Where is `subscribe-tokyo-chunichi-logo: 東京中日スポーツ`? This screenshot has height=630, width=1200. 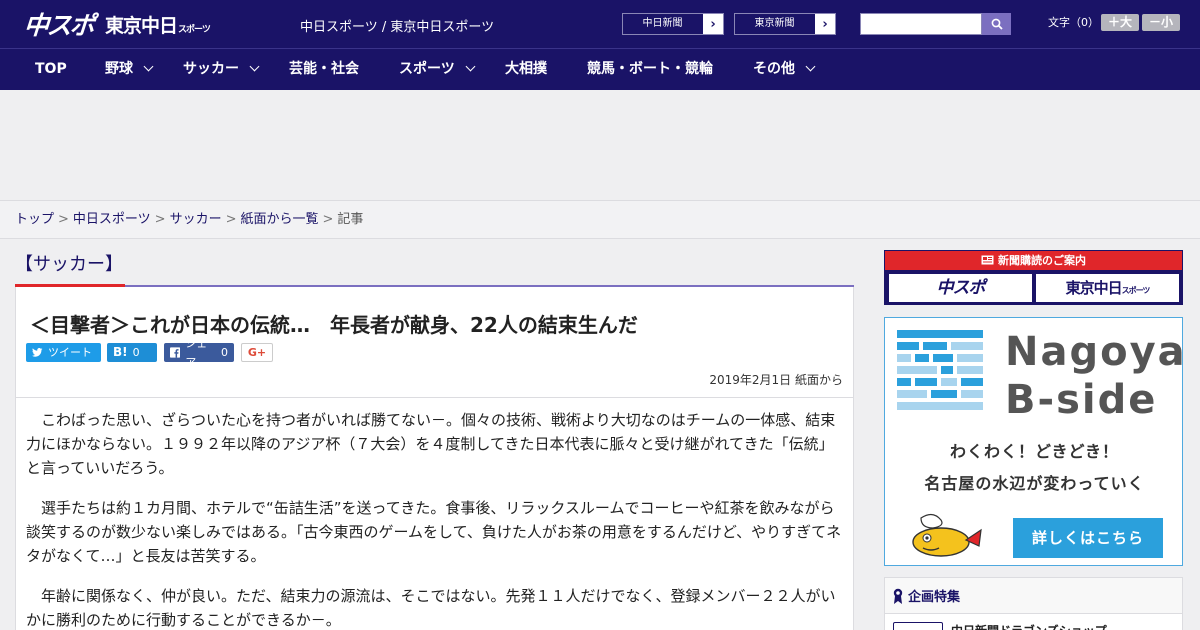
subscribe-tokyo-chunichi-logo: 東京中日スポーツ is located at coordinates (1107, 288).